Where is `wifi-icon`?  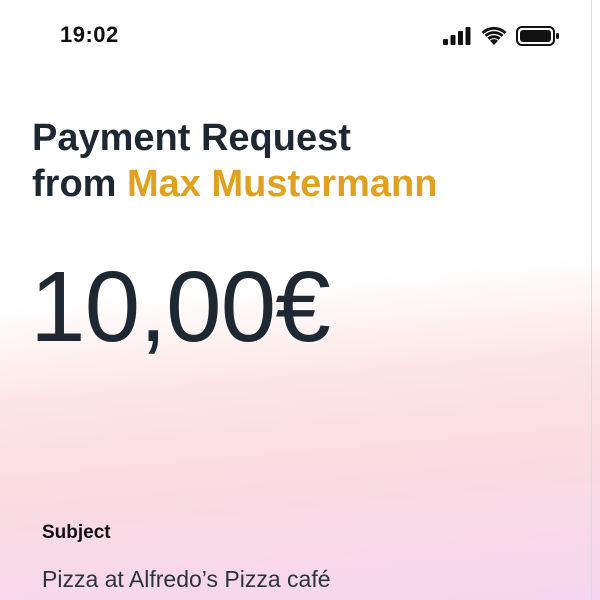
wifi-icon is located at coordinates (494, 35).